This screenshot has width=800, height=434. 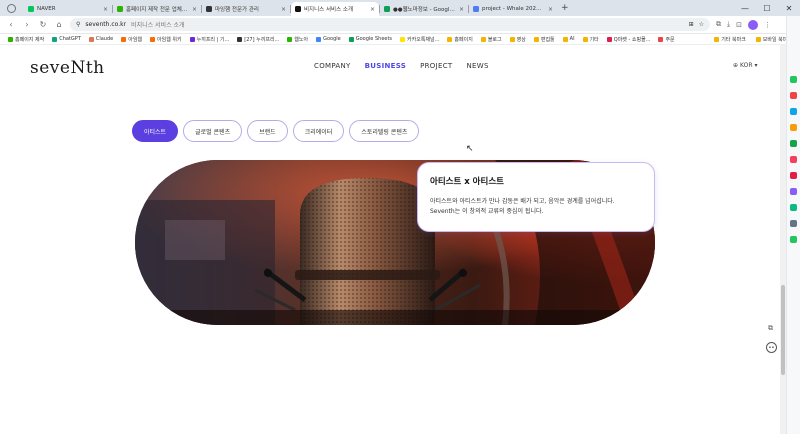 What do you see at coordinates (246, 9) in the screenshot?
I see `browser-tab: 마잉햄 전문가 관리 ×` at bounding box center [246, 9].